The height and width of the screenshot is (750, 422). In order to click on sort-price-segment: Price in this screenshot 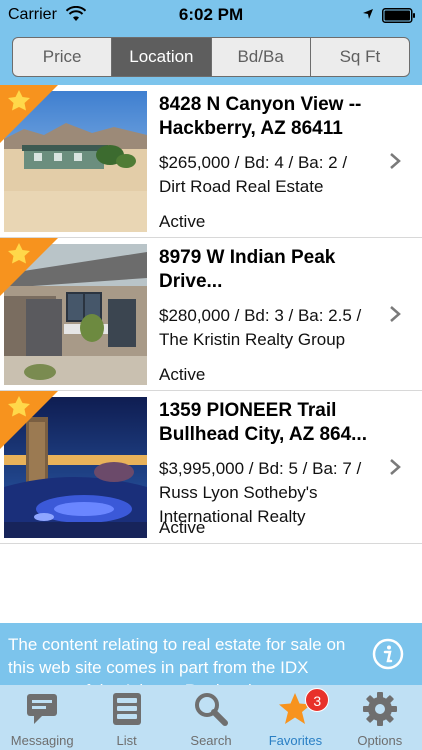, I will do `click(63, 57)`.